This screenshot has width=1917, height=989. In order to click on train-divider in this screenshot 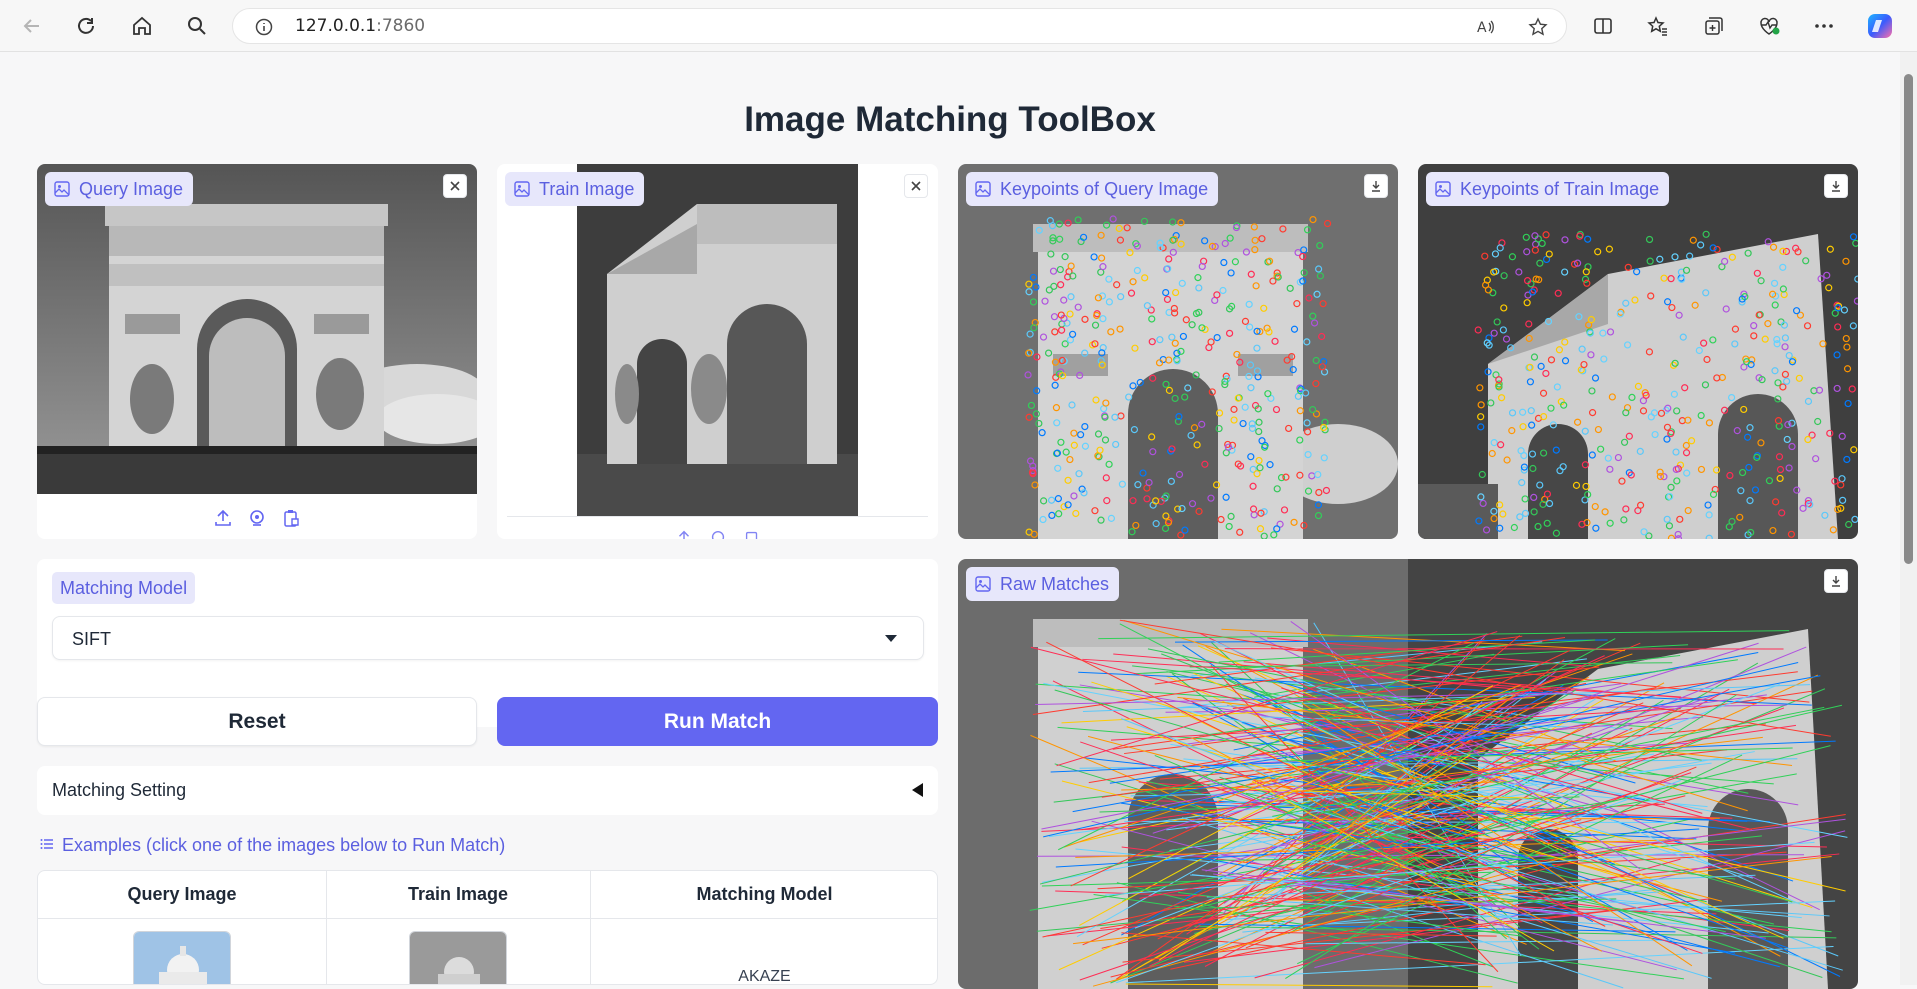, I will do `click(717, 516)`.